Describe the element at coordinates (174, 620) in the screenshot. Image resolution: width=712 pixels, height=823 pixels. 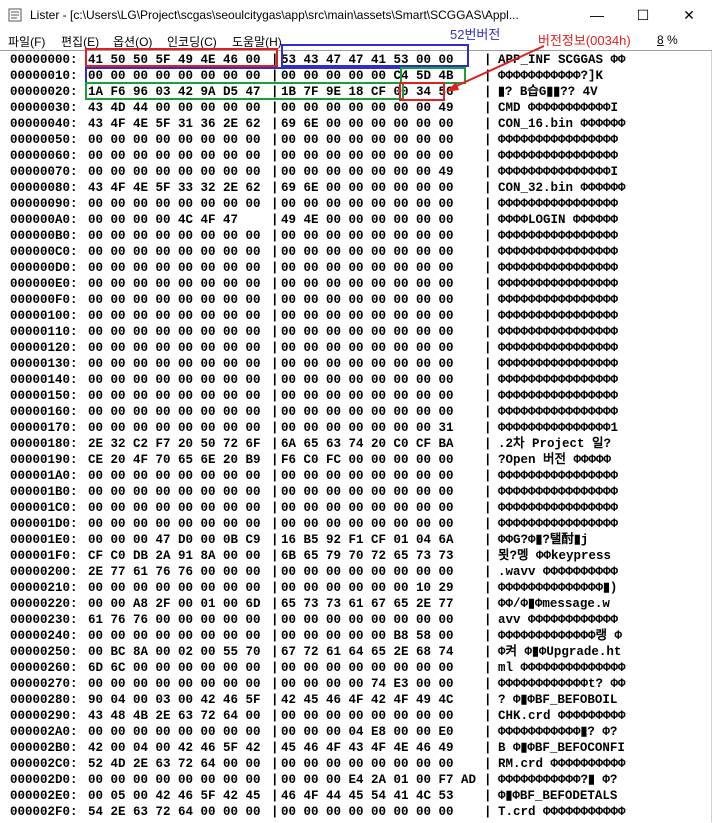
I see `hex-bytes-low: 61 76 76 00 00 00 00 00` at that location.